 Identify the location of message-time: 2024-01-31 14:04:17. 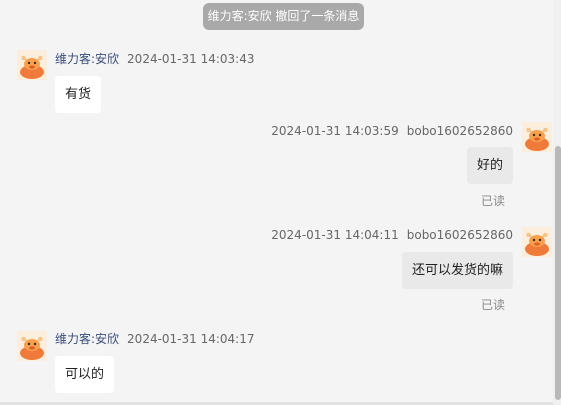
(191, 339).